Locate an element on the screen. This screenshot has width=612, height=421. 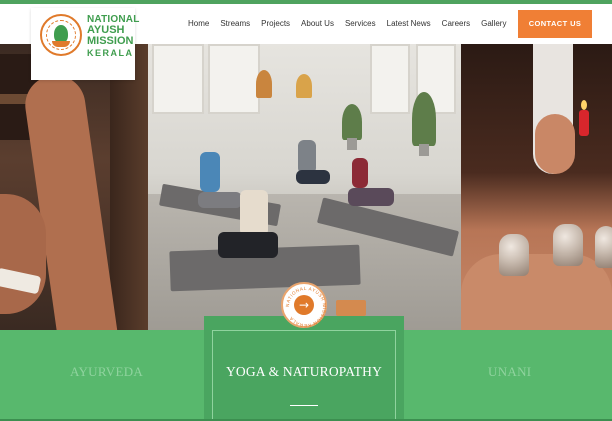
nav-item-gallery: Gallery is located at coordinates (493, 25).